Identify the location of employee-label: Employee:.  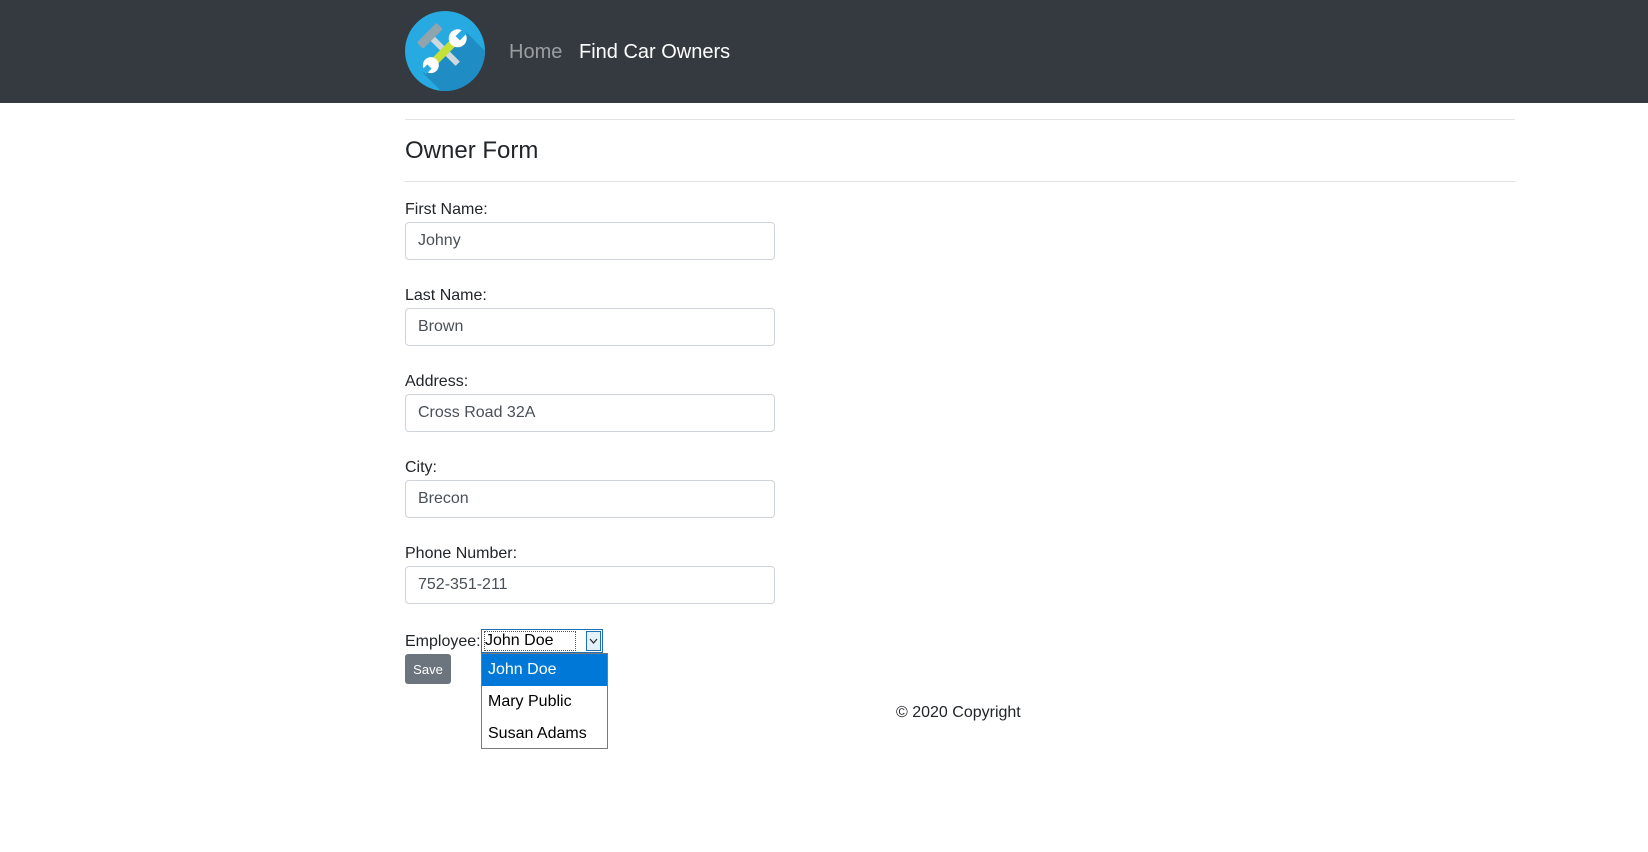
(443, 641).